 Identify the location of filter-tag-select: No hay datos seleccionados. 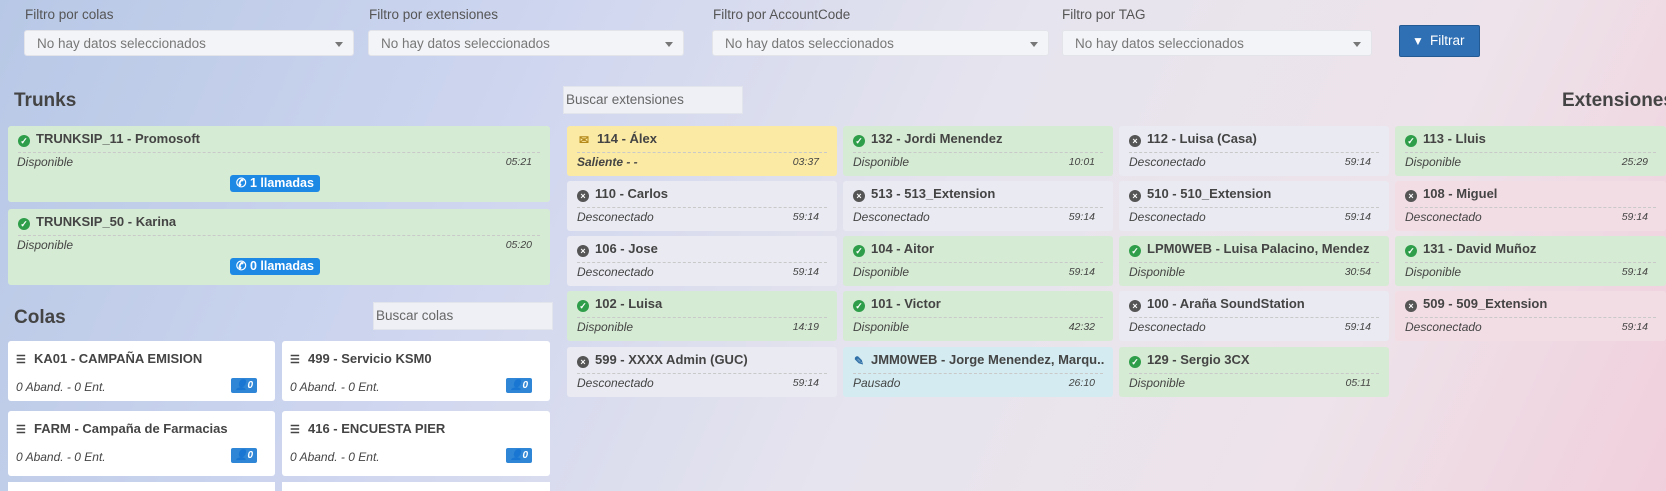
(1217, 43).